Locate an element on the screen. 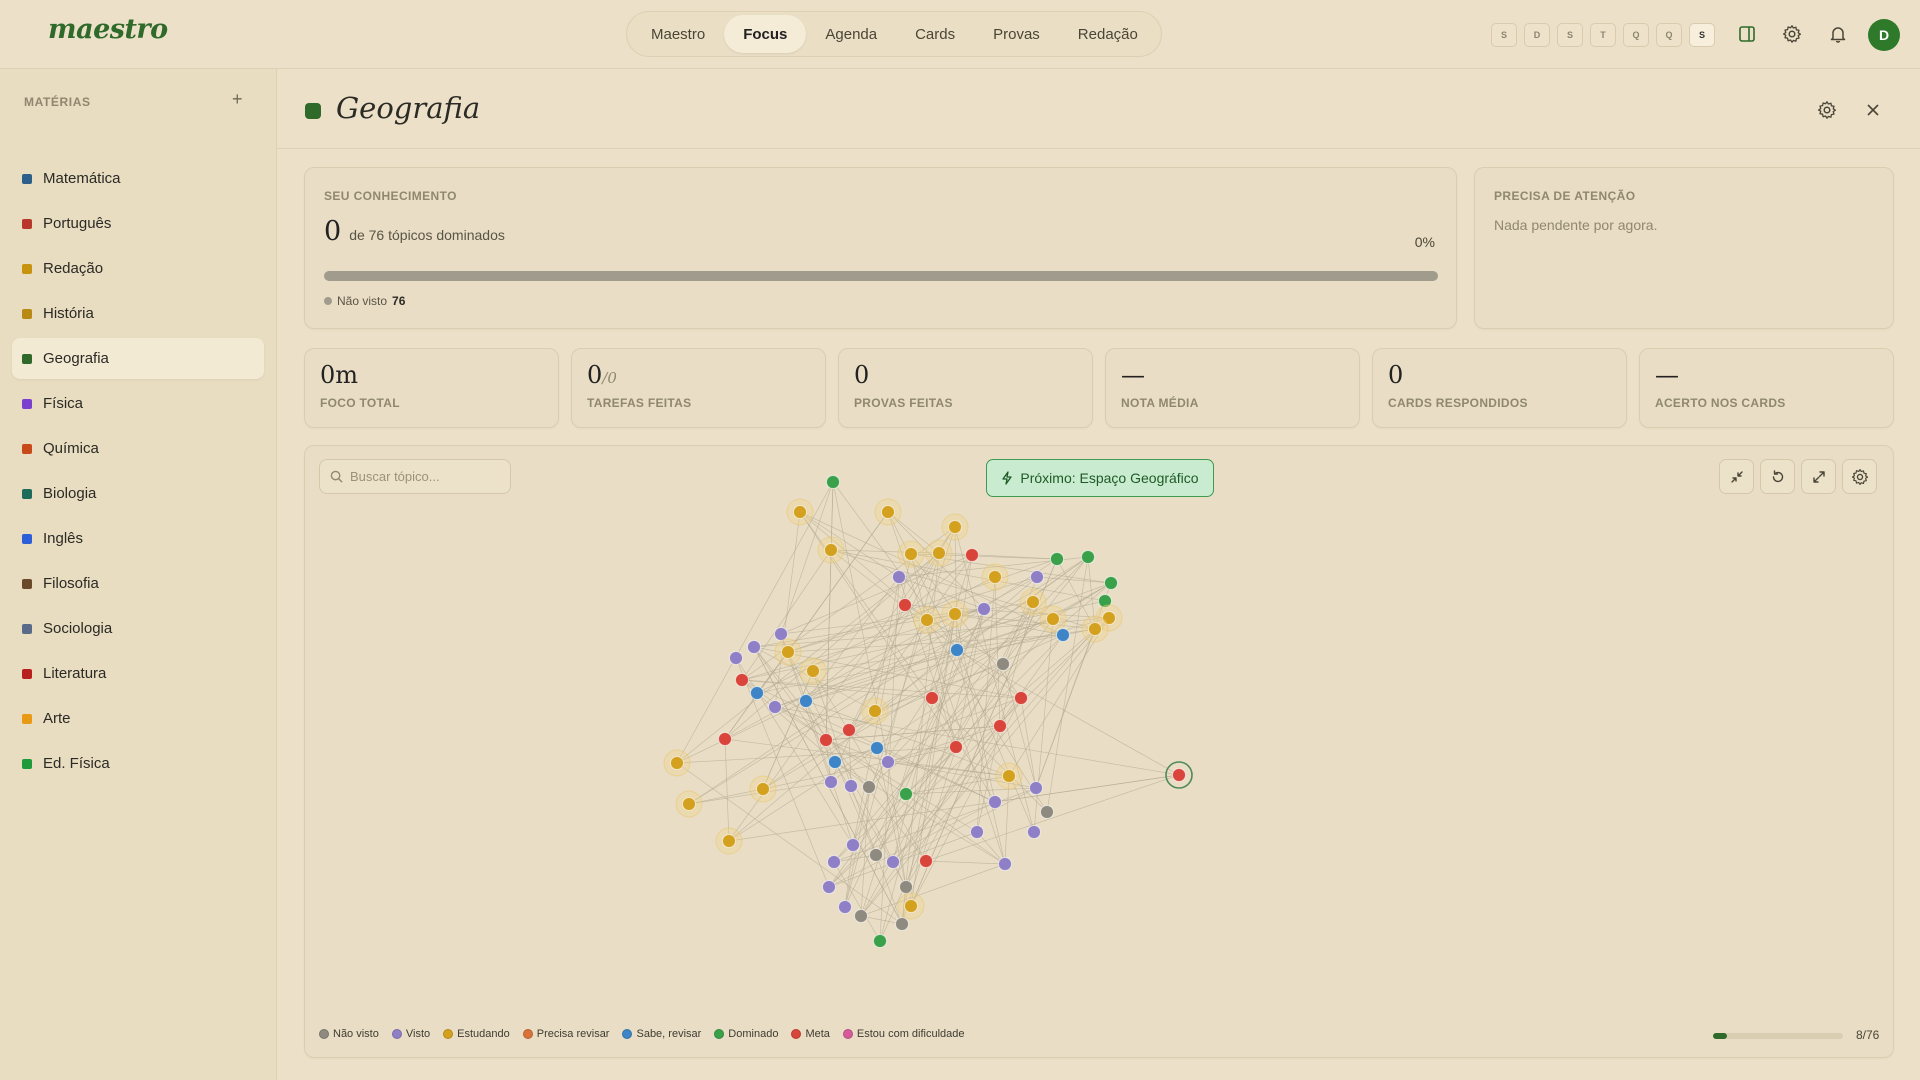 The width and height of the screenshot is (1920, 1080). search-input is located at coordinates (425, 476).